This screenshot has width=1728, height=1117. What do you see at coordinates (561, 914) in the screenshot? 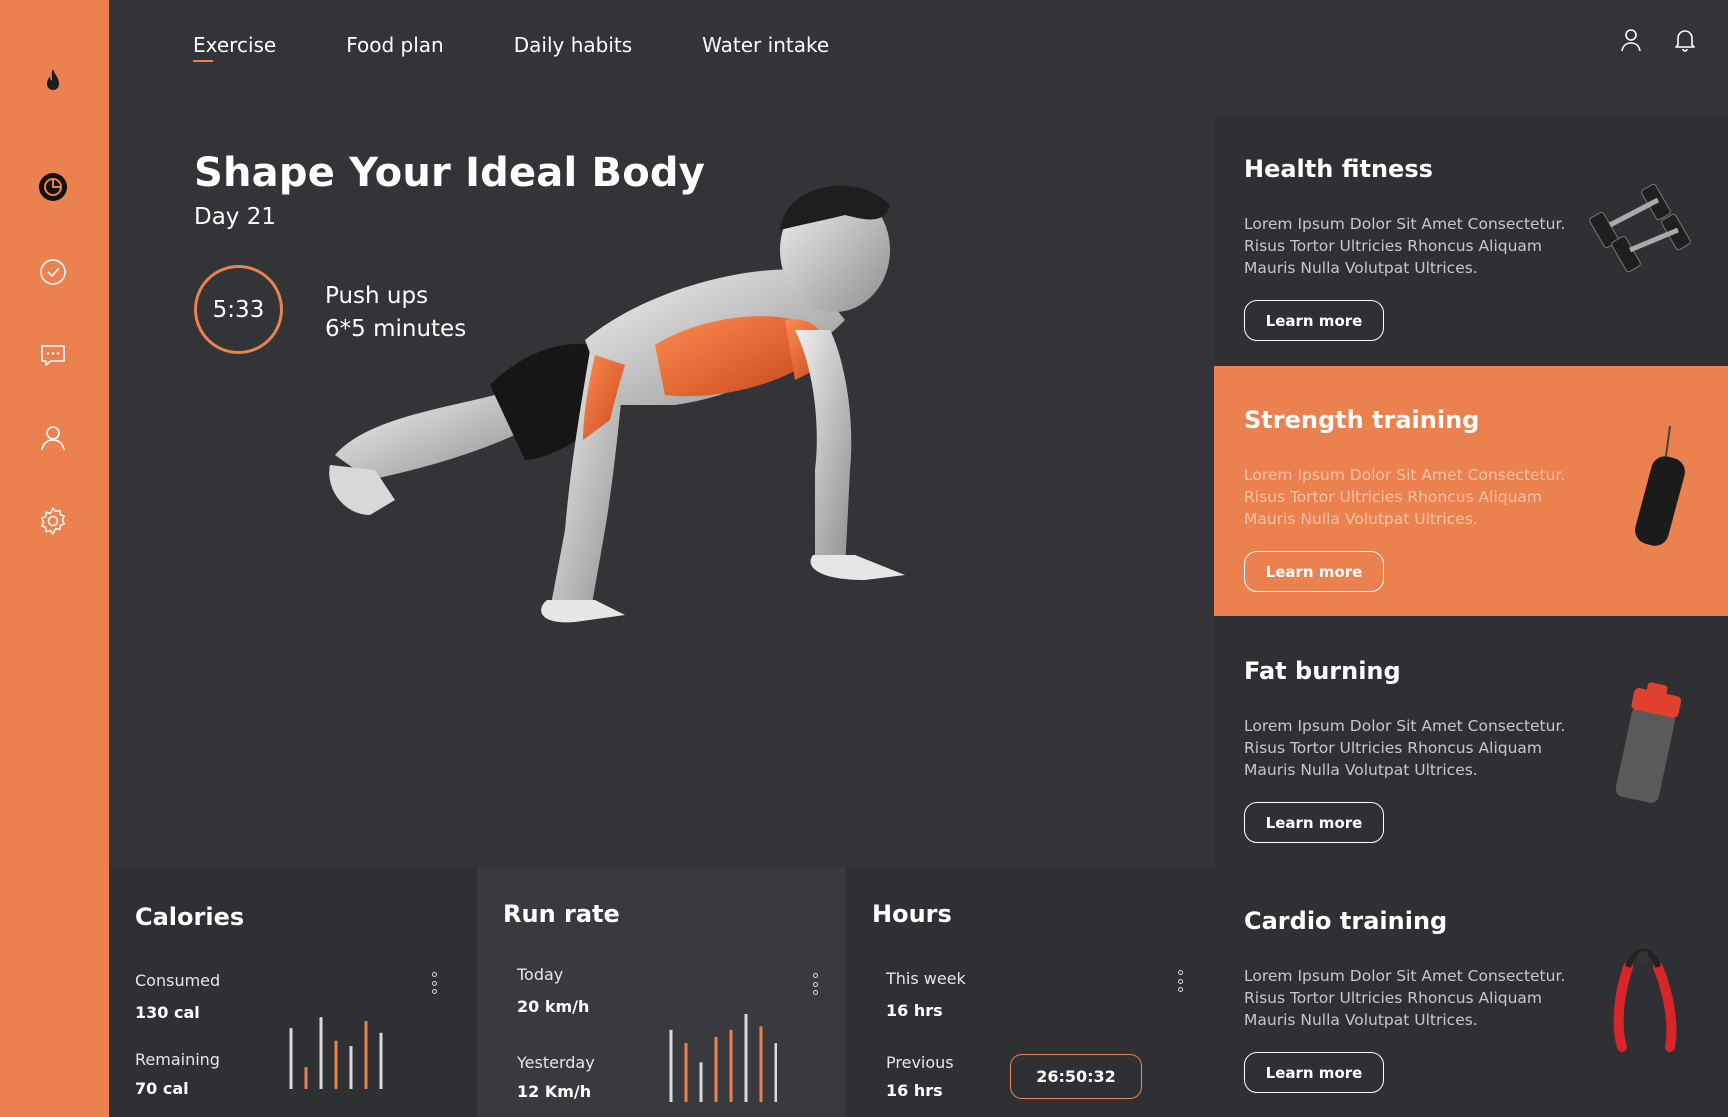
I see `panel-title: Run rate` at bounding box center [561, 914].